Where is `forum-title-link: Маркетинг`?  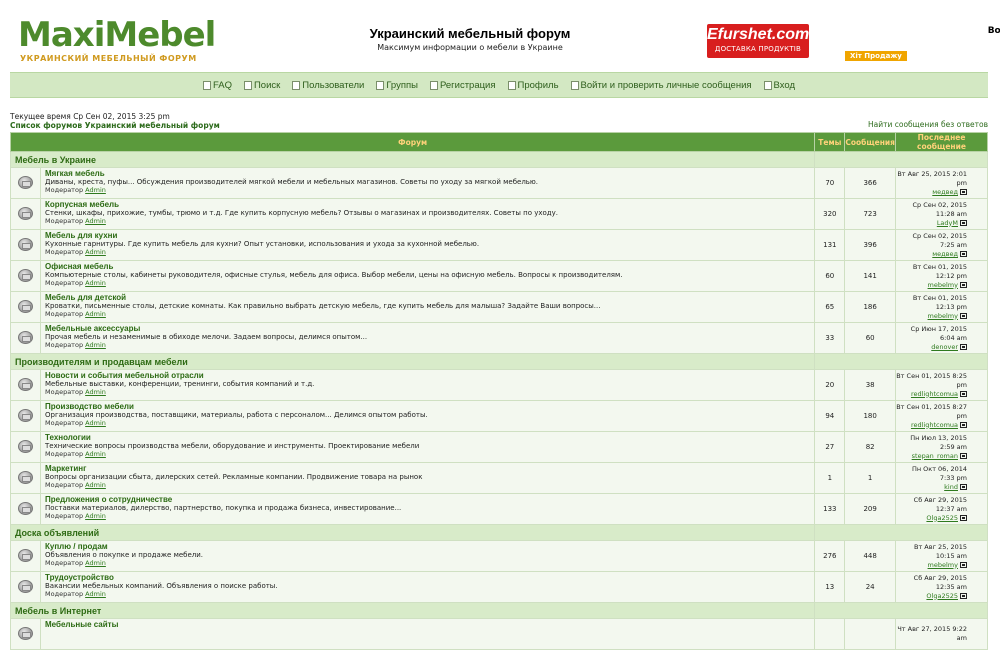
forum-title-link: Маркетинг is located at coordinates (429, 468).